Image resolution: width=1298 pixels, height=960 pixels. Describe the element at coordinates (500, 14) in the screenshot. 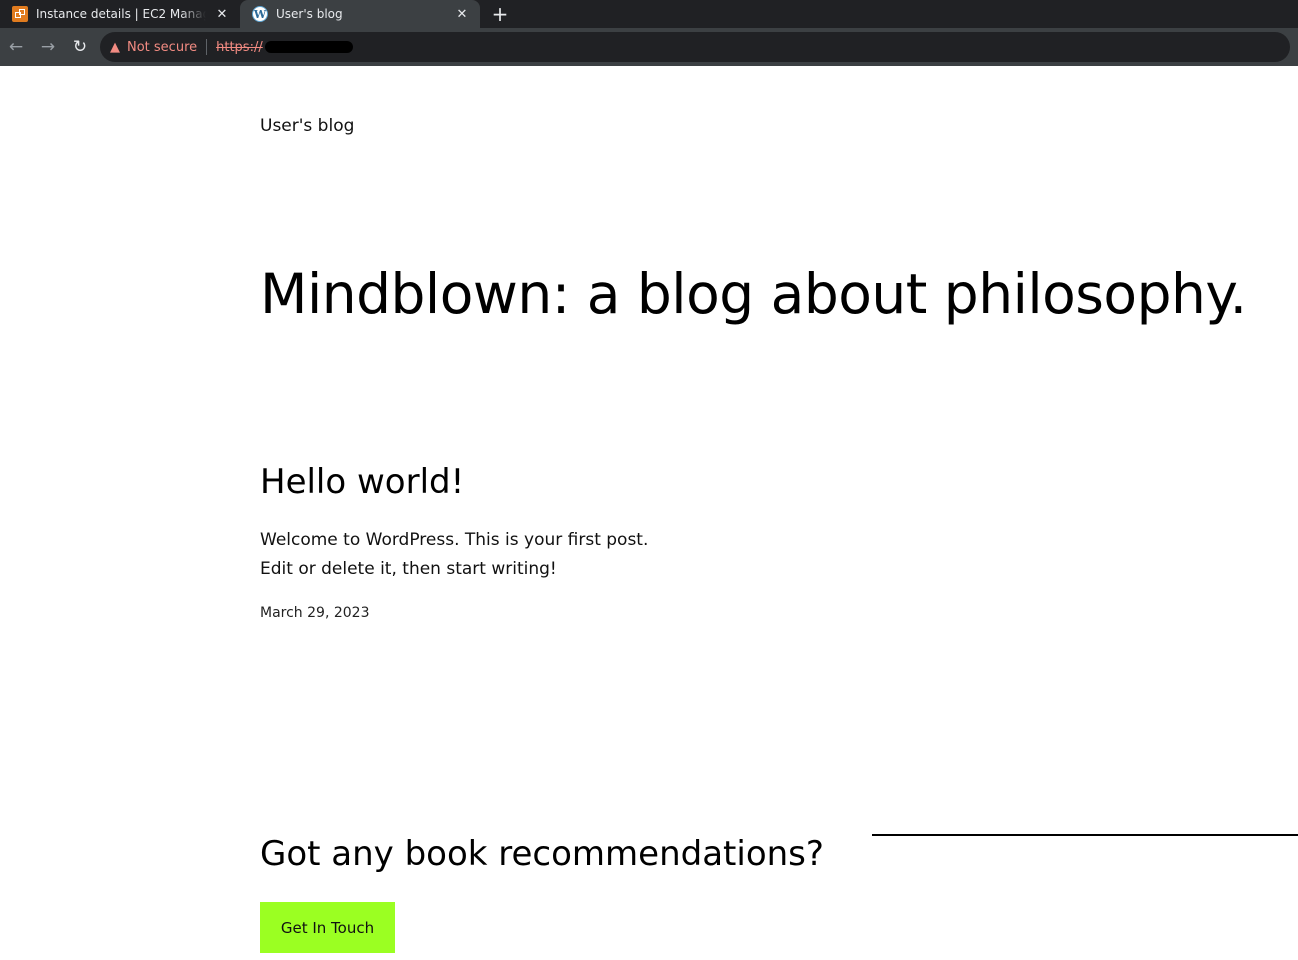

I see `new-tab-button: +` at that location.